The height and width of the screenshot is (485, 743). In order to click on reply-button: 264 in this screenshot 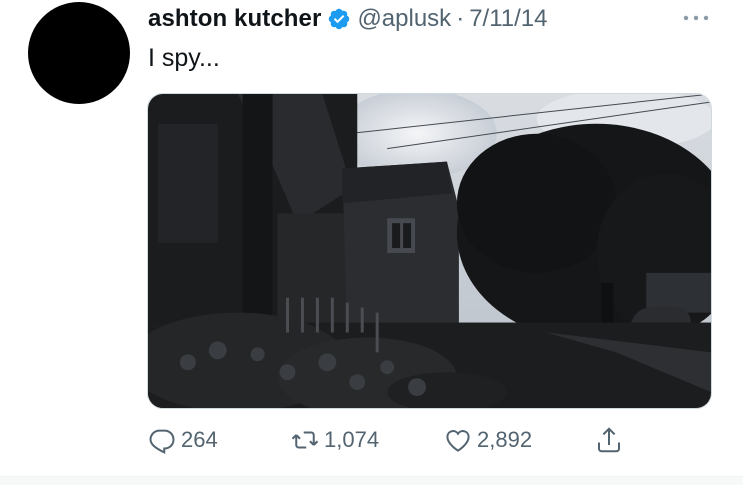, I will do `click(182, 440)`.